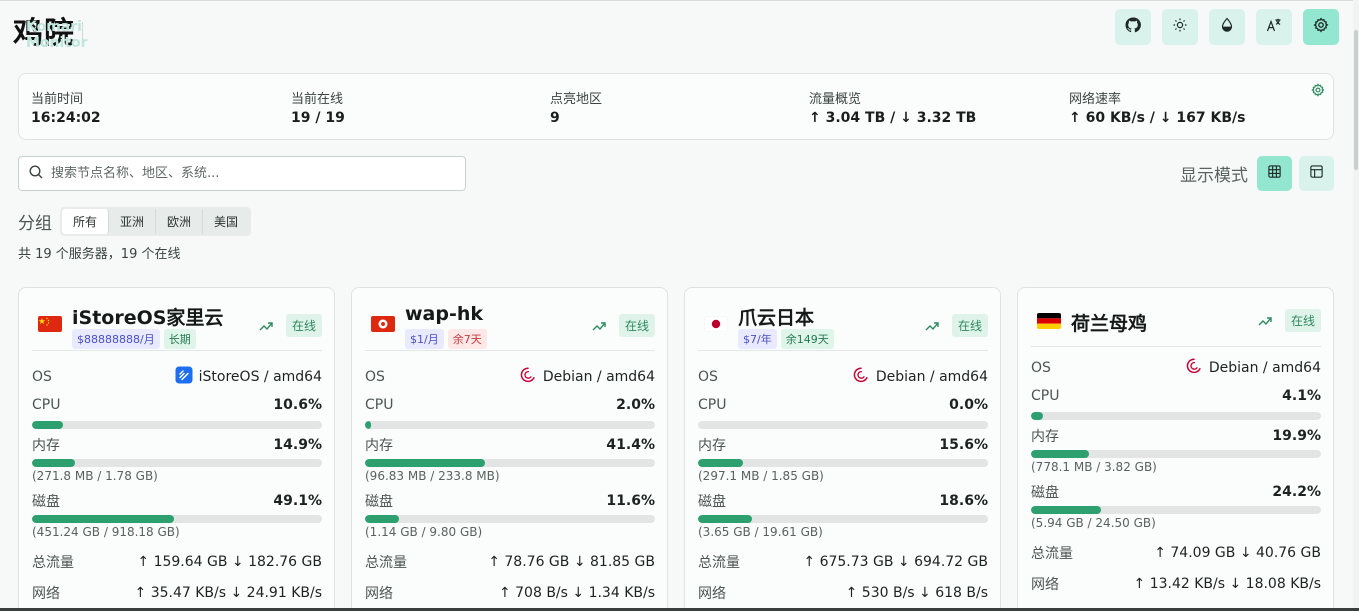  I want to click on flag-cn-icon, so click(50, 324).